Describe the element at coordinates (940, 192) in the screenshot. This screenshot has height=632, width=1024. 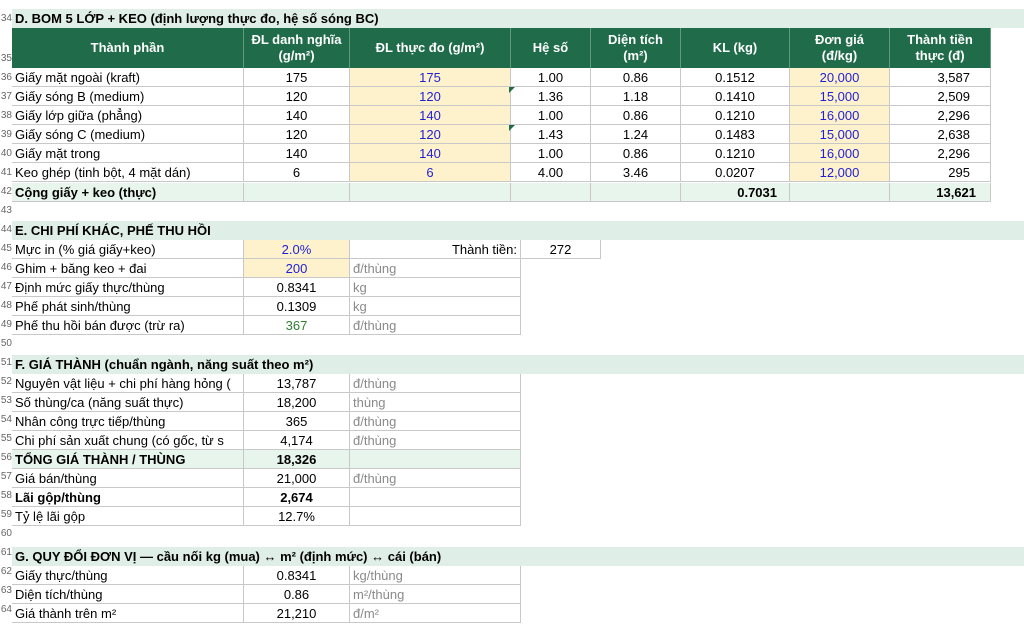
I see `bom-total-amount: 13,621` at that location.